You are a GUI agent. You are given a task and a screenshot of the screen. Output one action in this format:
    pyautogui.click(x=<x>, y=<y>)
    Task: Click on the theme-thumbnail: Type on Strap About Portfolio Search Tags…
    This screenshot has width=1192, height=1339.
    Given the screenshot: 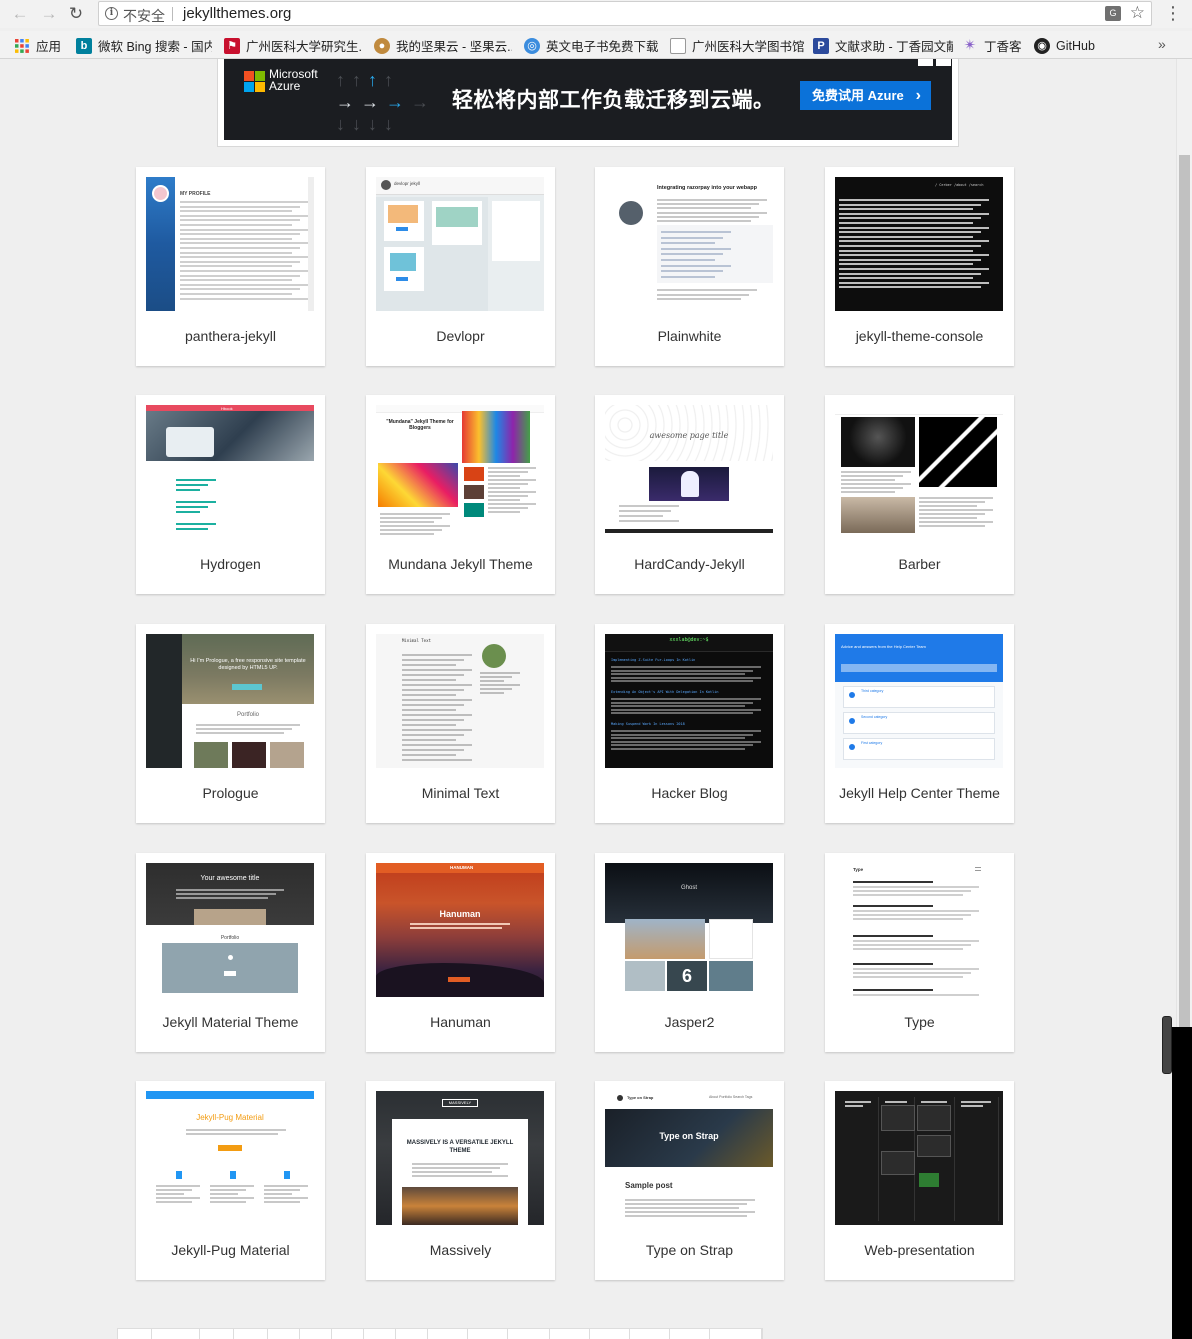 What is the action you would take?
    pyautogui.click(x=689, y=1158)
    